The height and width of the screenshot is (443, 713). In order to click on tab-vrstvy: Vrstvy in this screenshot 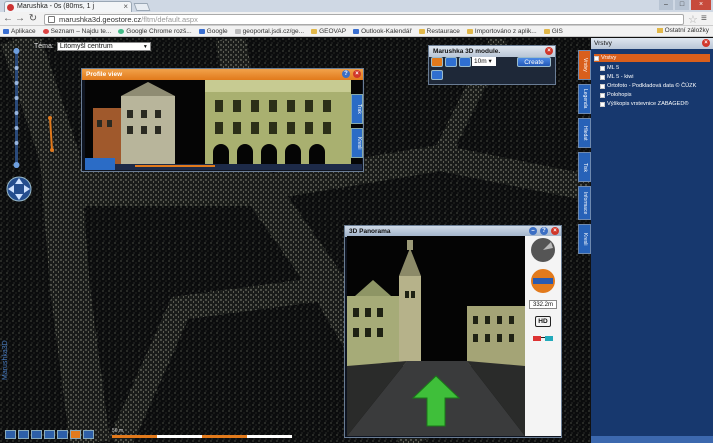, I will do `click(584, 65)`.